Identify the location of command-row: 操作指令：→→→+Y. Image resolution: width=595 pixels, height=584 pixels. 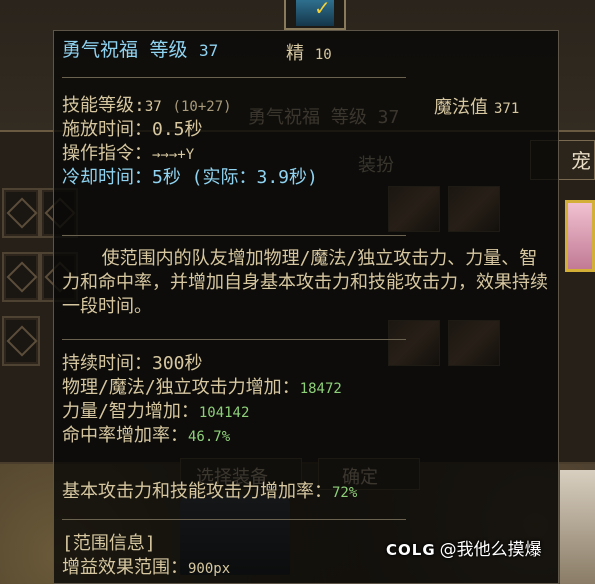
(128, 153).